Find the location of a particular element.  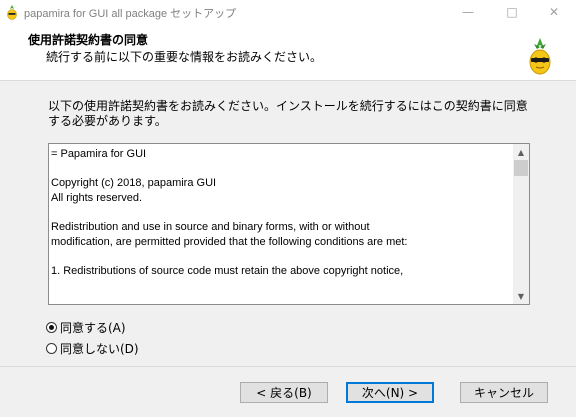

wizard-footer: < 戻る(B) 次へ(N) > キャンセル is located at coordinates (288, 391).